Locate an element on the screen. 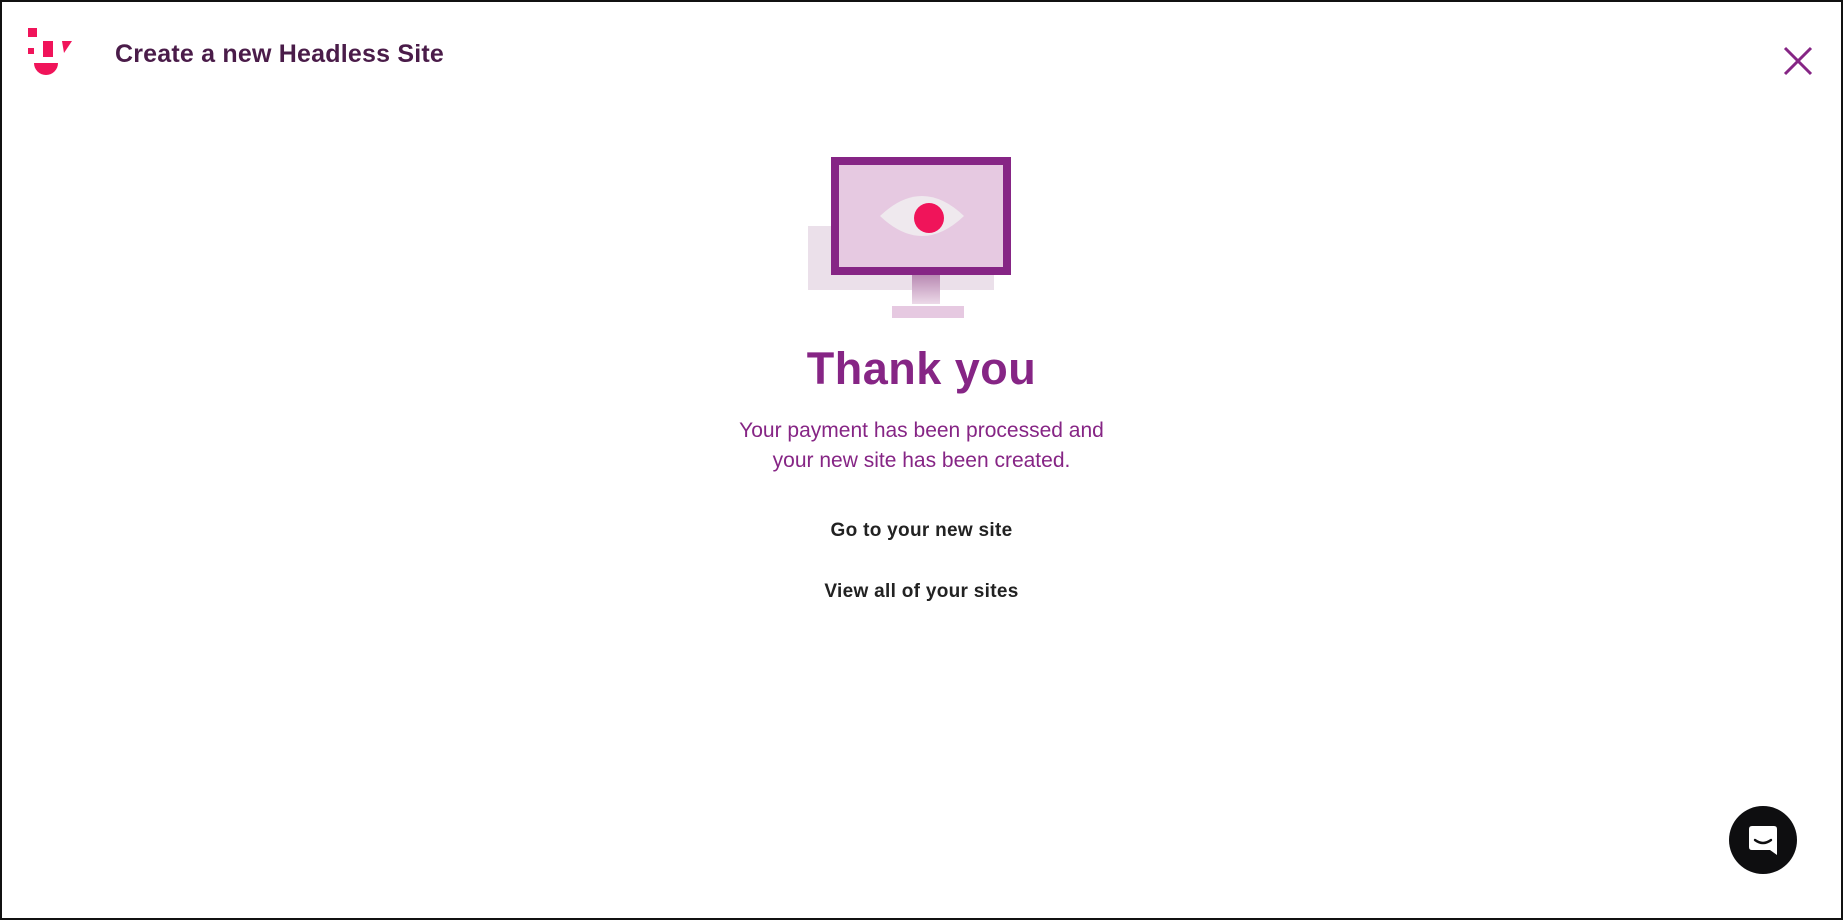  chat-launcher-button is located at coordinates (1763, 840).